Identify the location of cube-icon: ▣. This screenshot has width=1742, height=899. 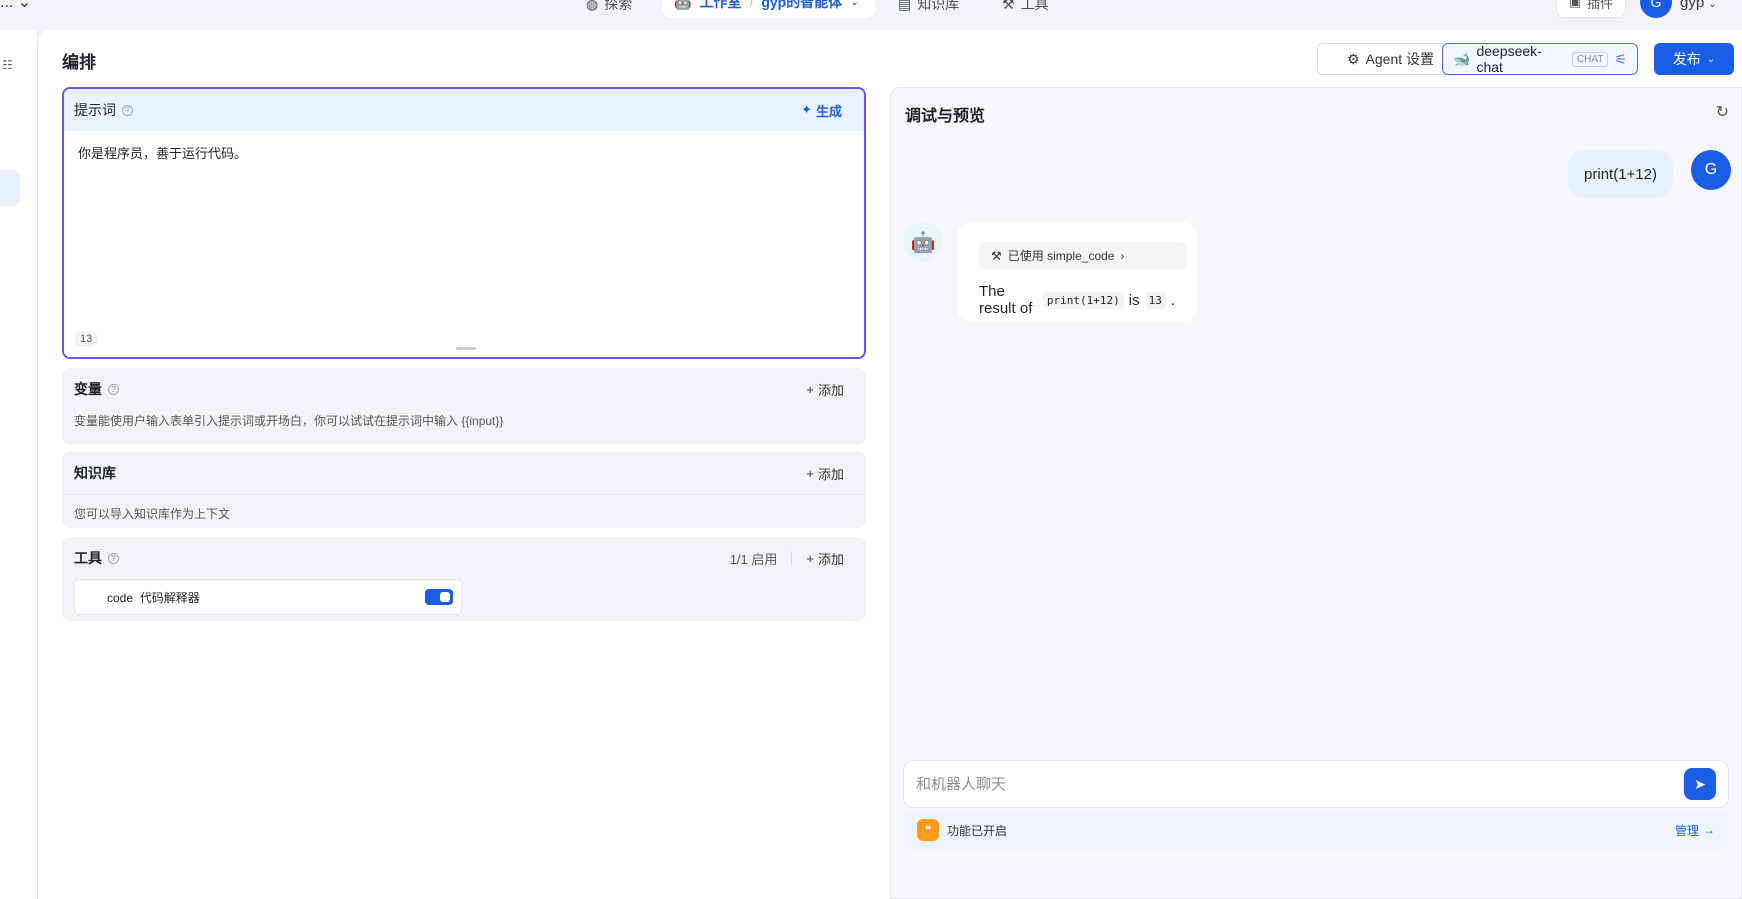
(1575, 4).